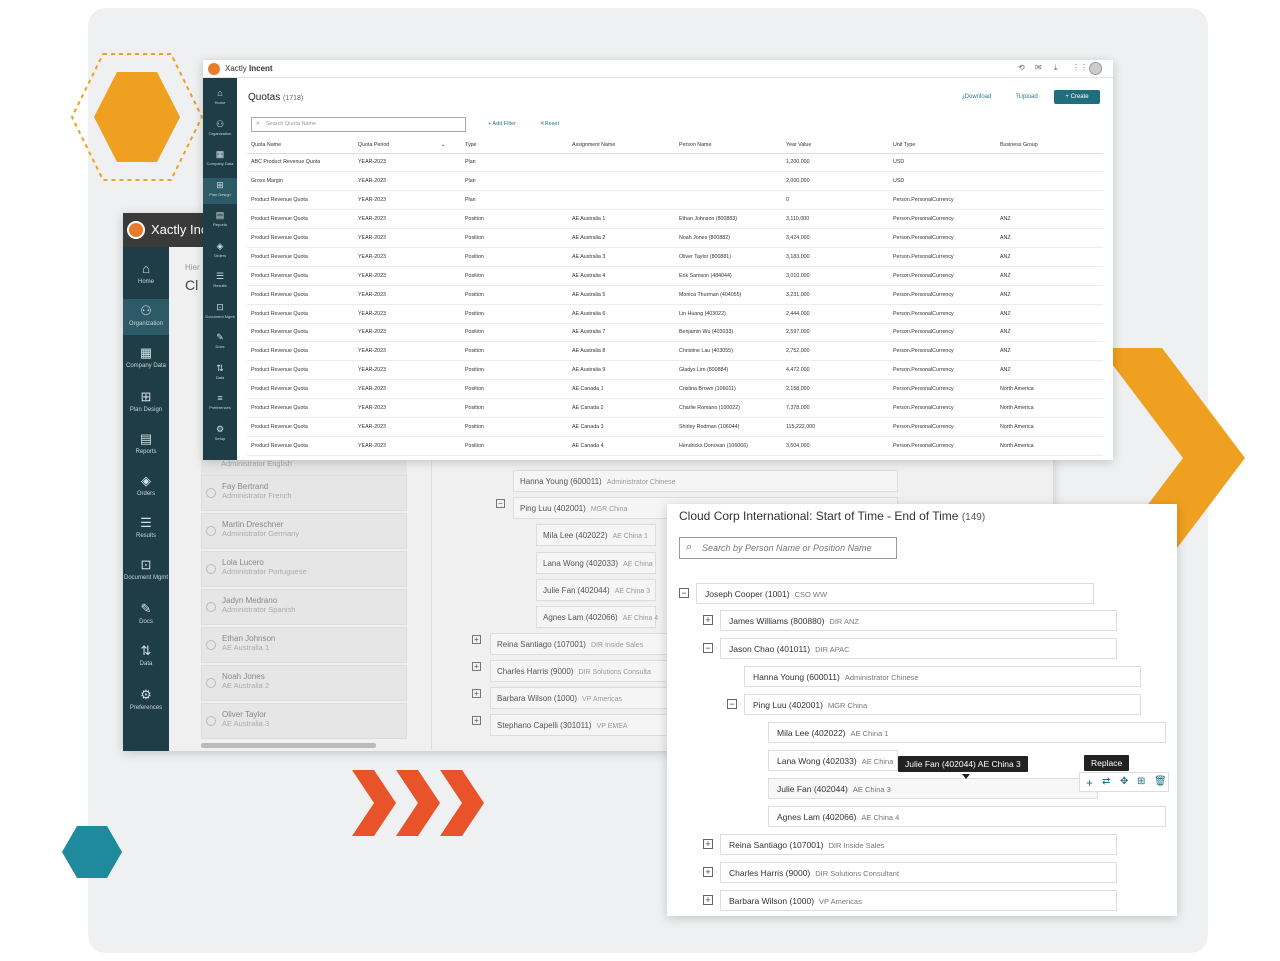 The height and width of the screenshot is (961, 1280). Describe the element at coordinates (1038, 67) in the screenshot. I see `inbox-icon: ✉` at that location.